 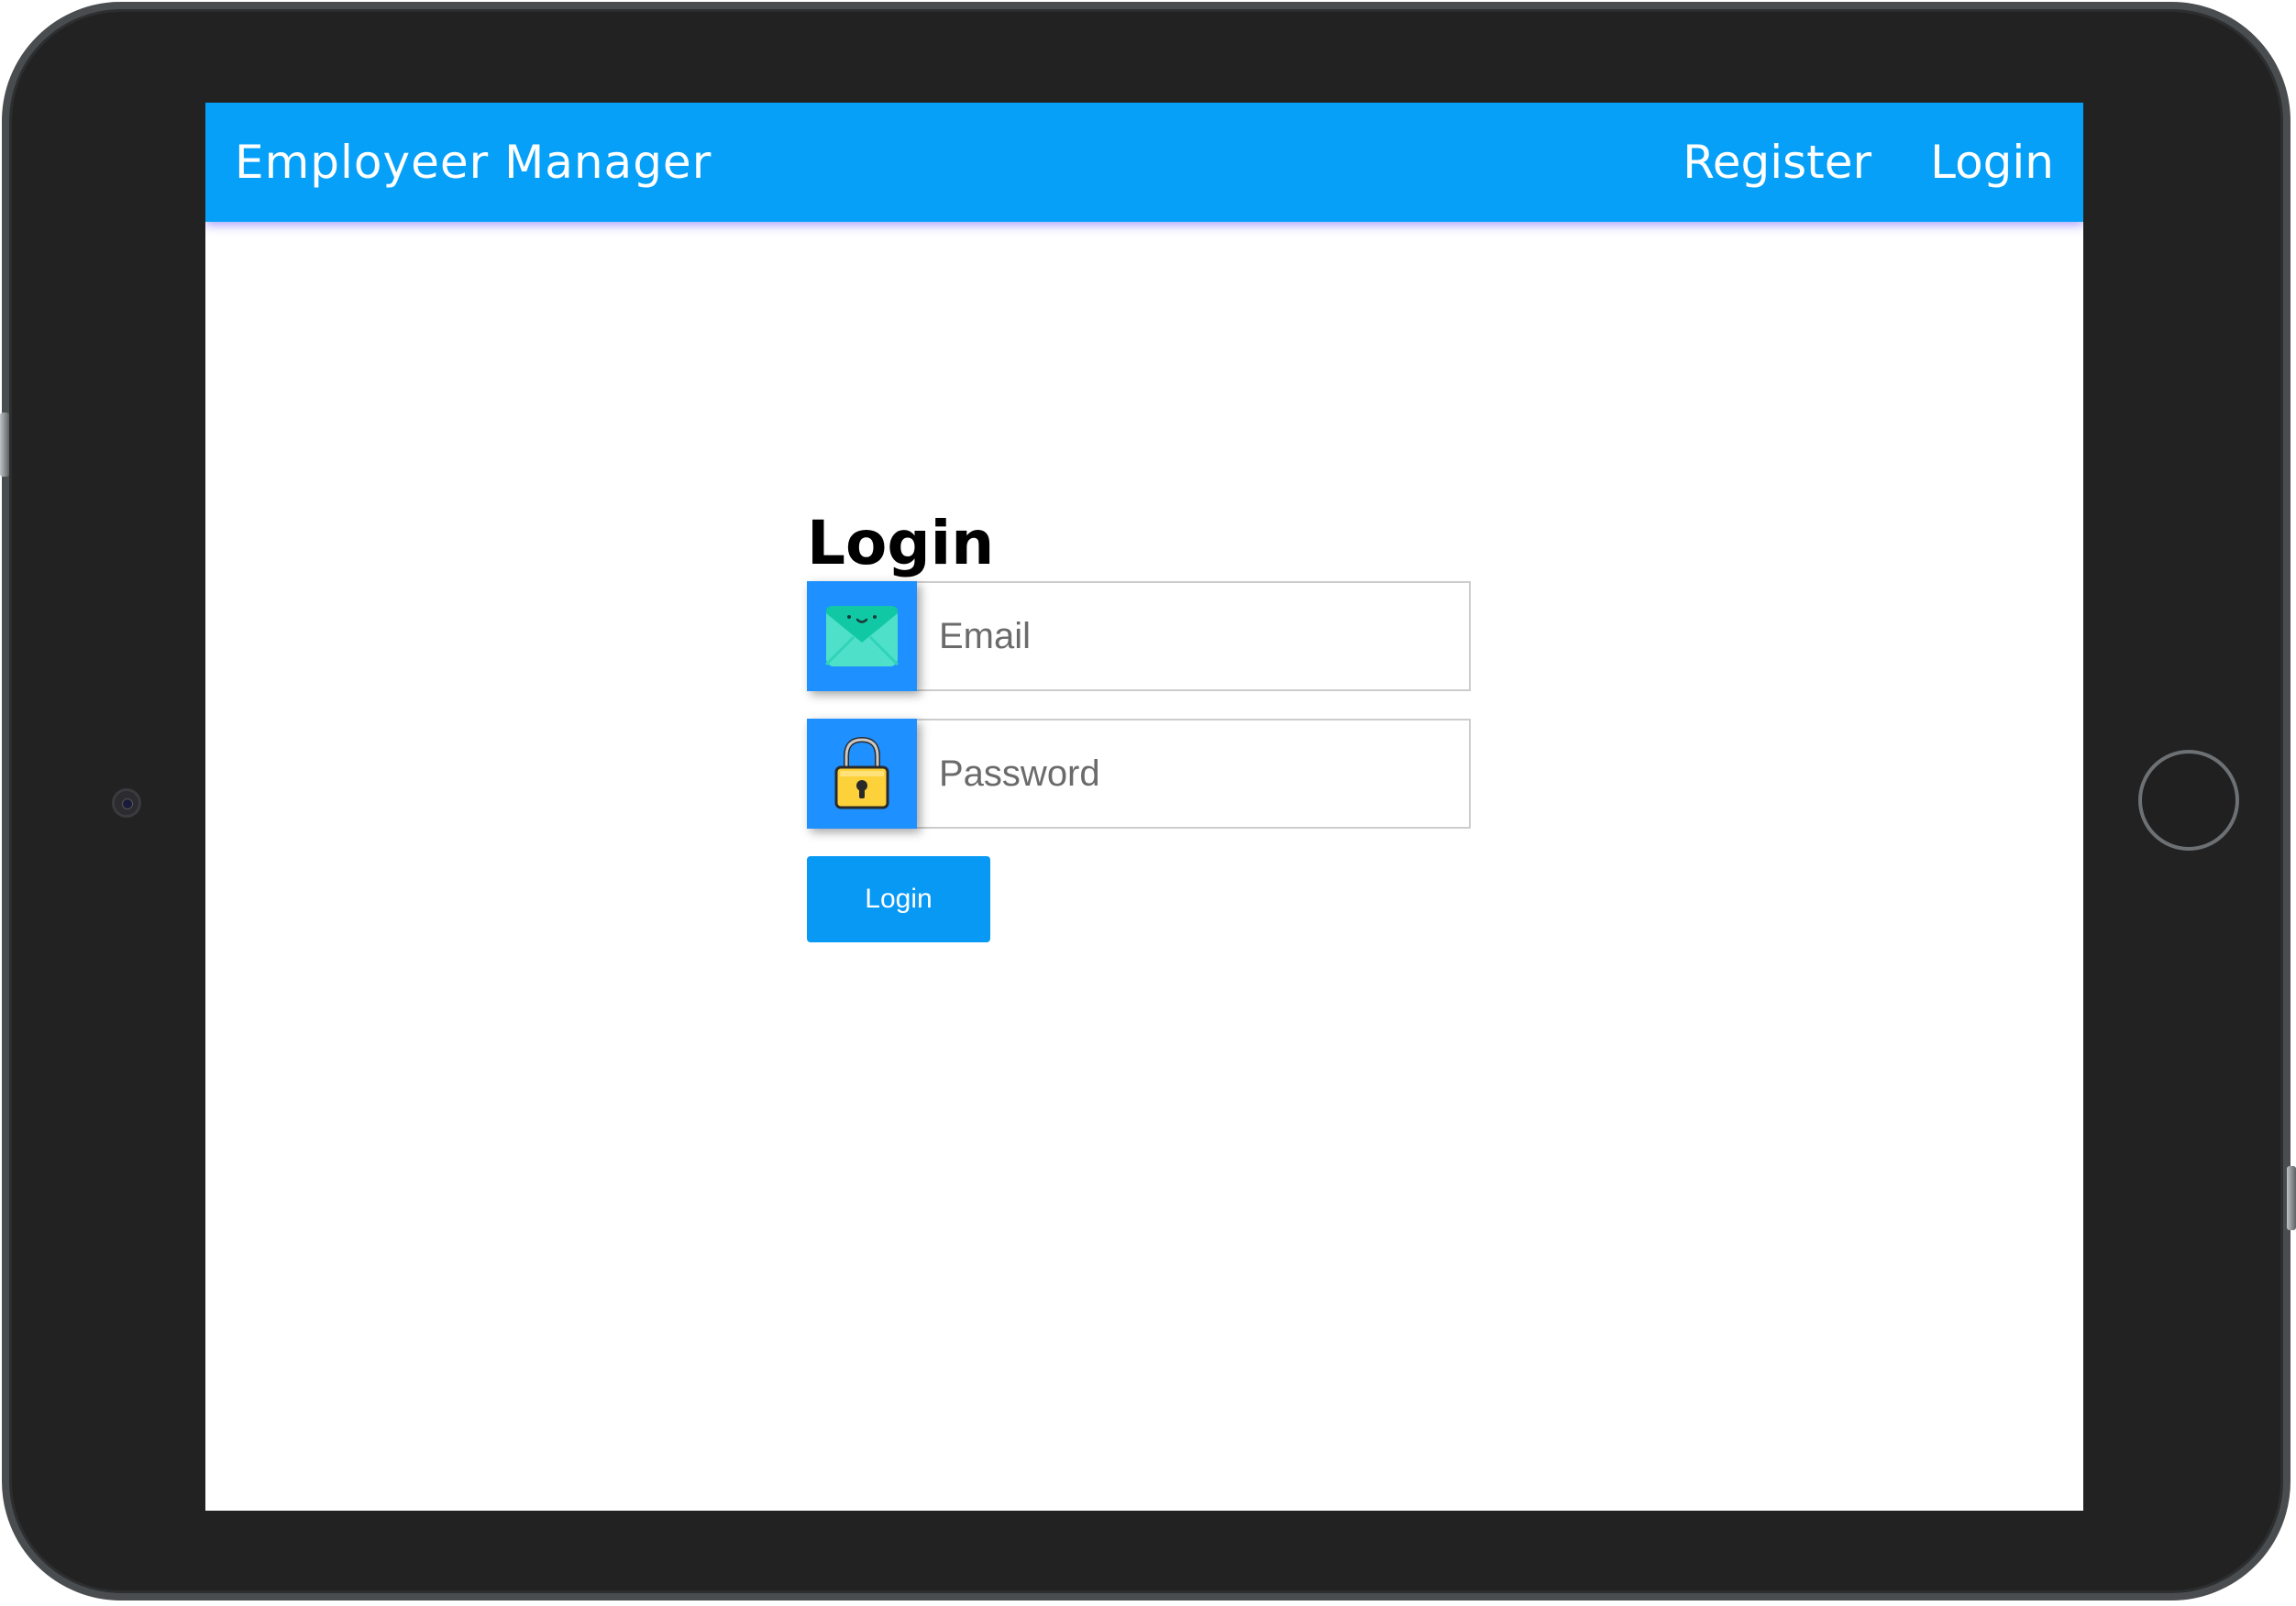 I want to click on front-camera, so click(x=126, y=803).